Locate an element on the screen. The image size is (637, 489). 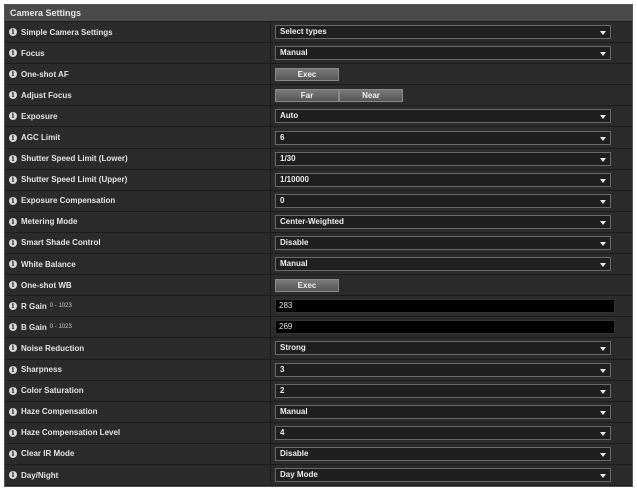
setting-row-metering-mode: i Metering Mode Center-Weighted is located at coordinates (318, 222).